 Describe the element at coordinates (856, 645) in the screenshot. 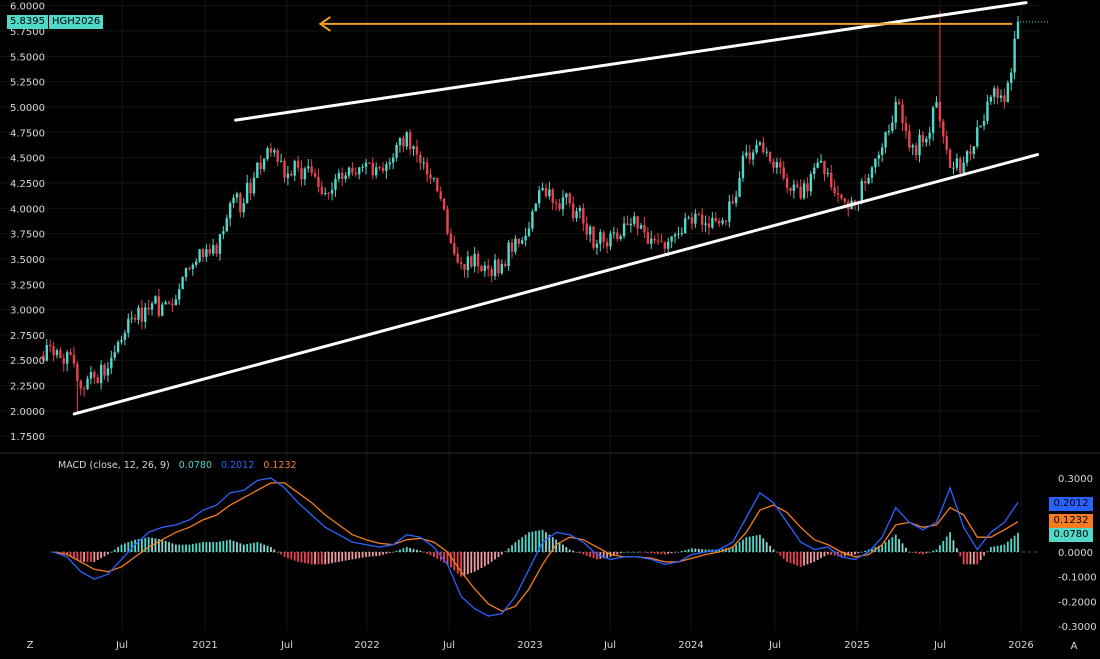

I see `time-tick-label: 2025` at that location.